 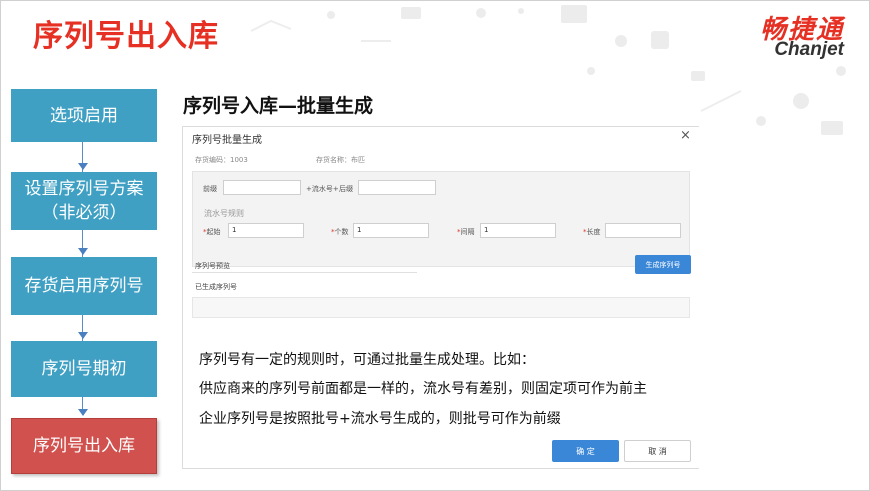 I want to click on serial-label: +流水号+, so click(x=322, y=189).